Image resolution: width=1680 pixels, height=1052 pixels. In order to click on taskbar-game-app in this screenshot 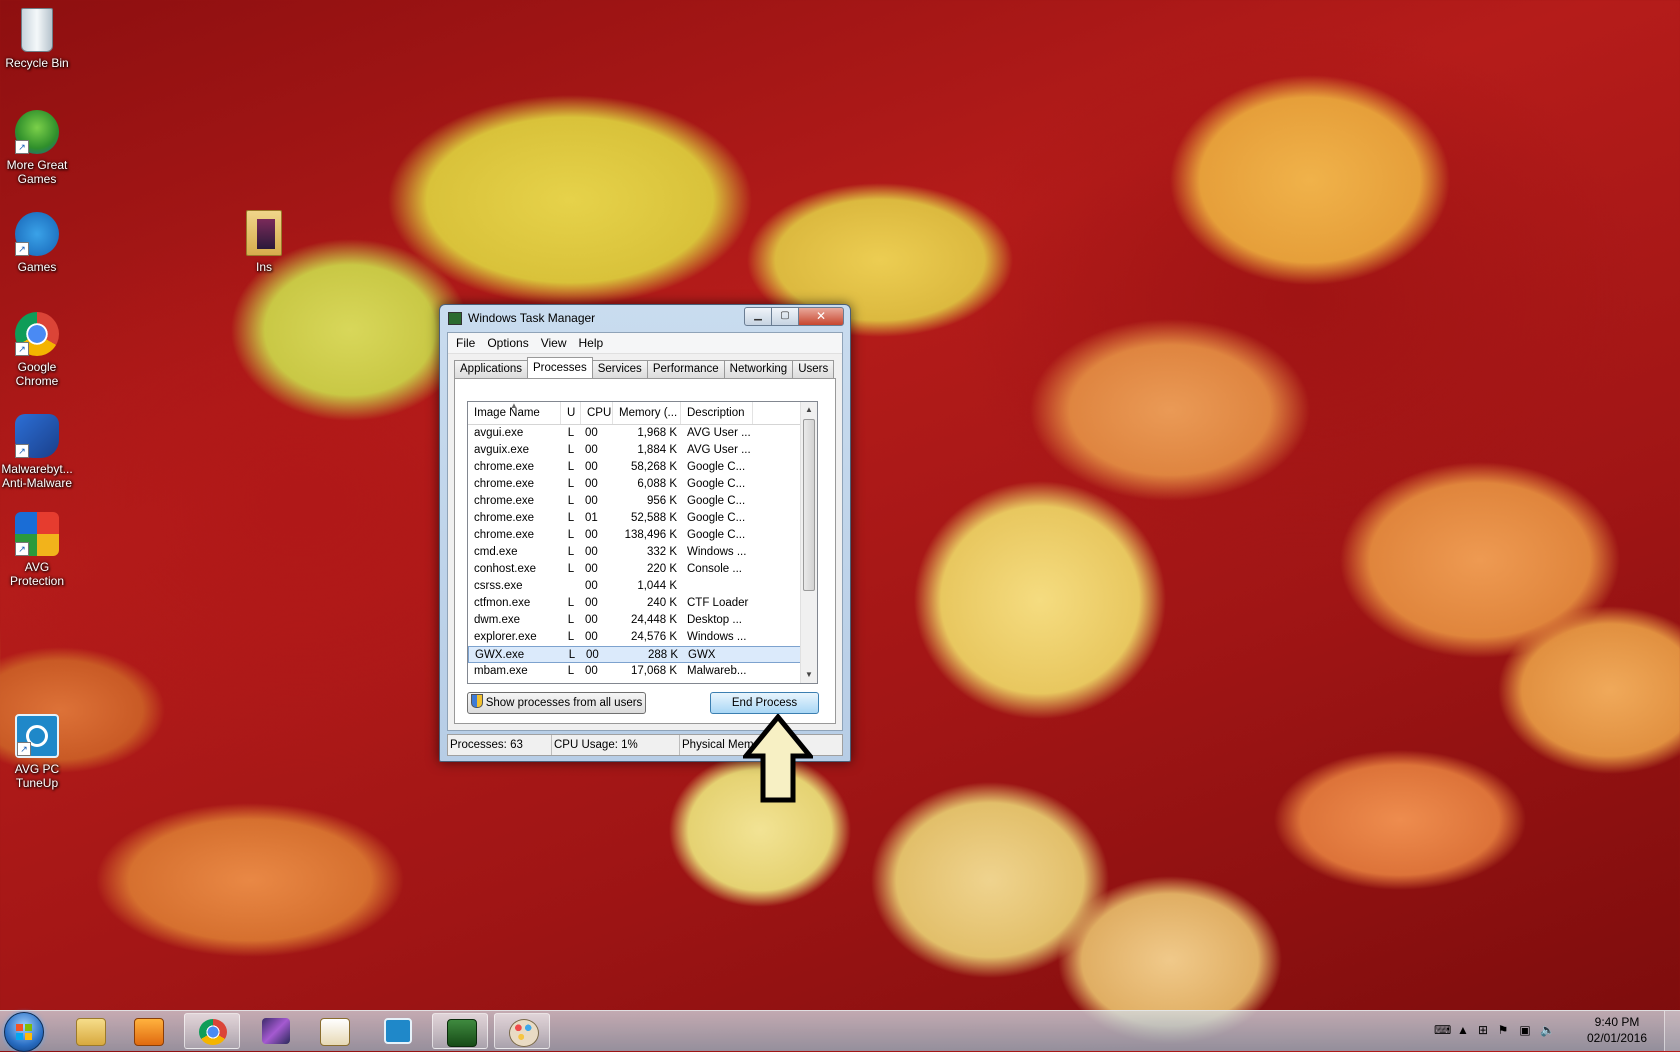, I will do `click(276, 1031)`.